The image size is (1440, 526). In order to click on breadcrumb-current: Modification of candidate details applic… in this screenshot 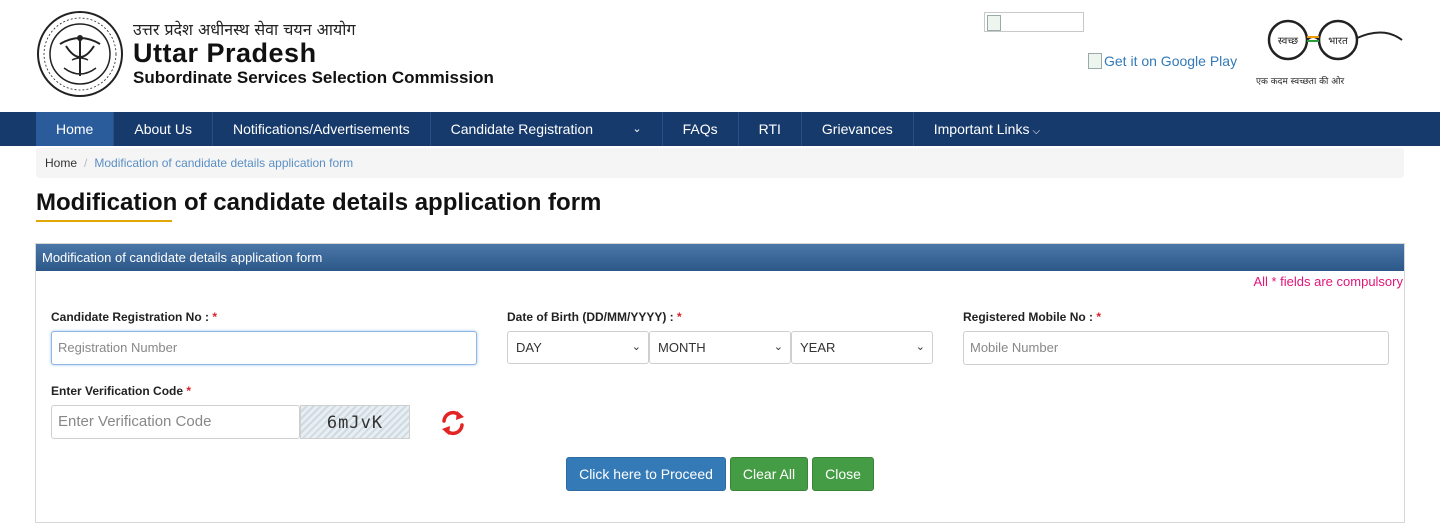, I will do `click(224, 163)`.